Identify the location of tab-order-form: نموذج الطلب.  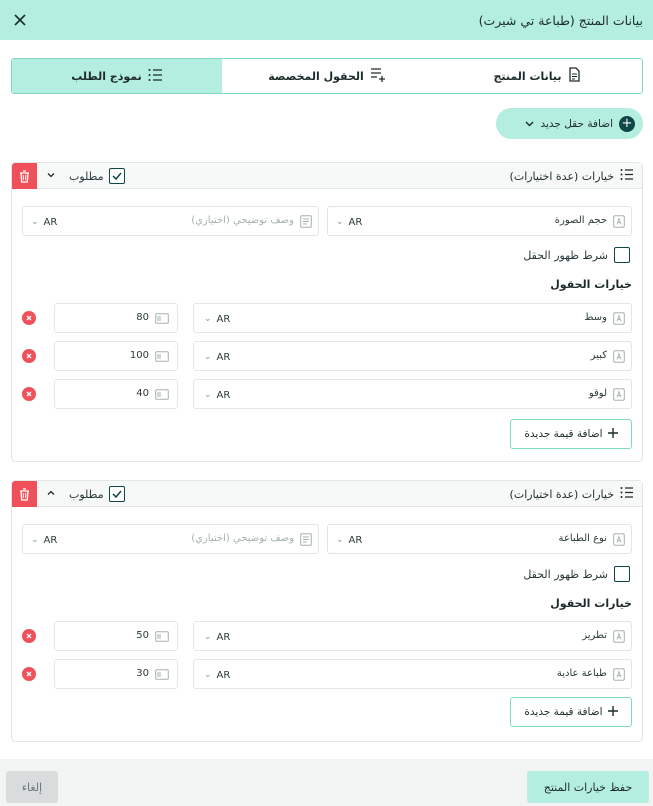
(117, 76).